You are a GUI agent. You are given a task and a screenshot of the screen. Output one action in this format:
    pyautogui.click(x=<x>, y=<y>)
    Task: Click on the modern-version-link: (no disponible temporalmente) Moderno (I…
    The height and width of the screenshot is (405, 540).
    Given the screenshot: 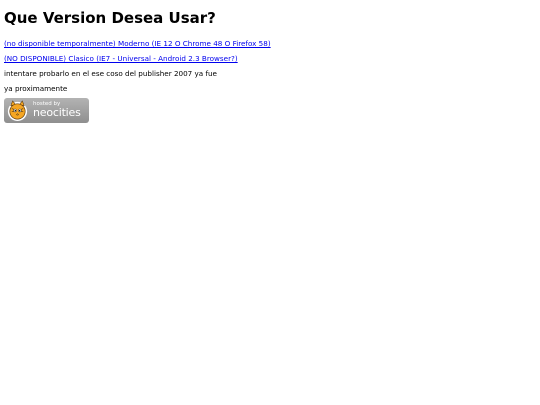 What is the action you would take?
    pyautogui.click(x=269, y=43)
    